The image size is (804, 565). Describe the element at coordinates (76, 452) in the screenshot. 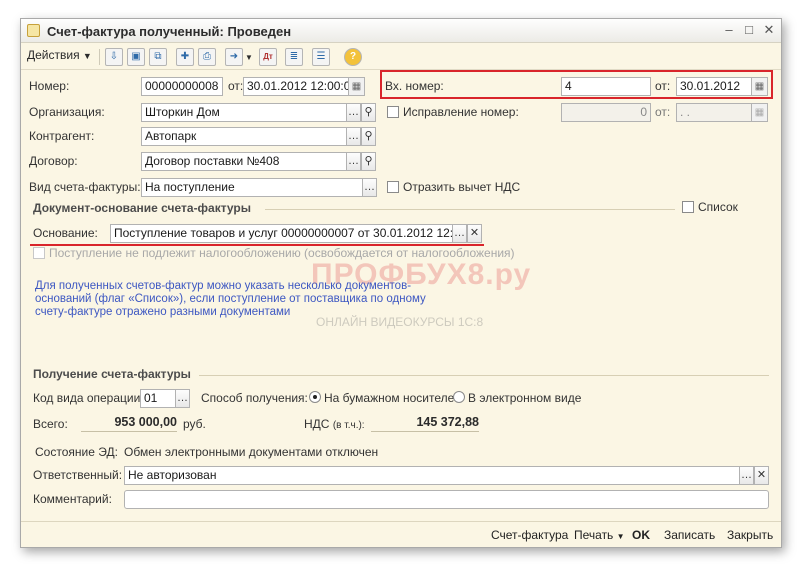

I see `ed-state-label: Состояние ЭД:` at that location.